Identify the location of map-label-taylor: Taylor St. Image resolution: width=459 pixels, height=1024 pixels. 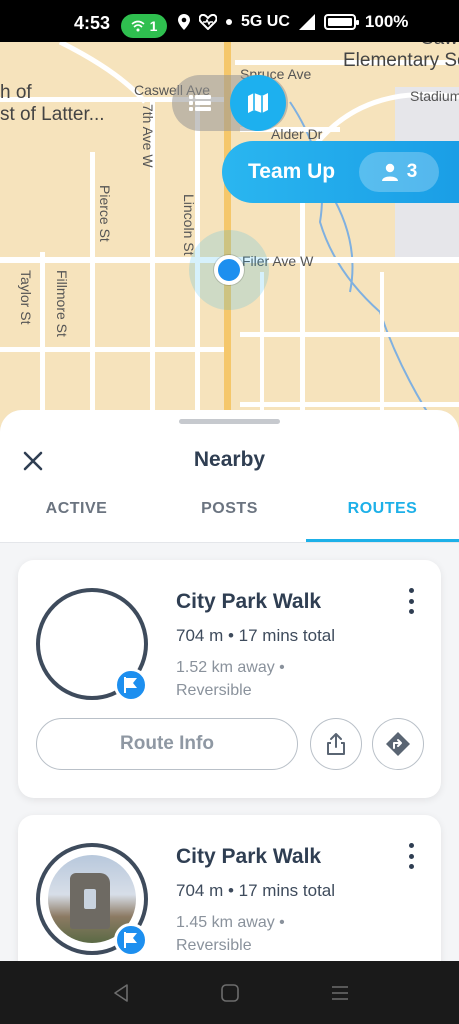
(26, 297).